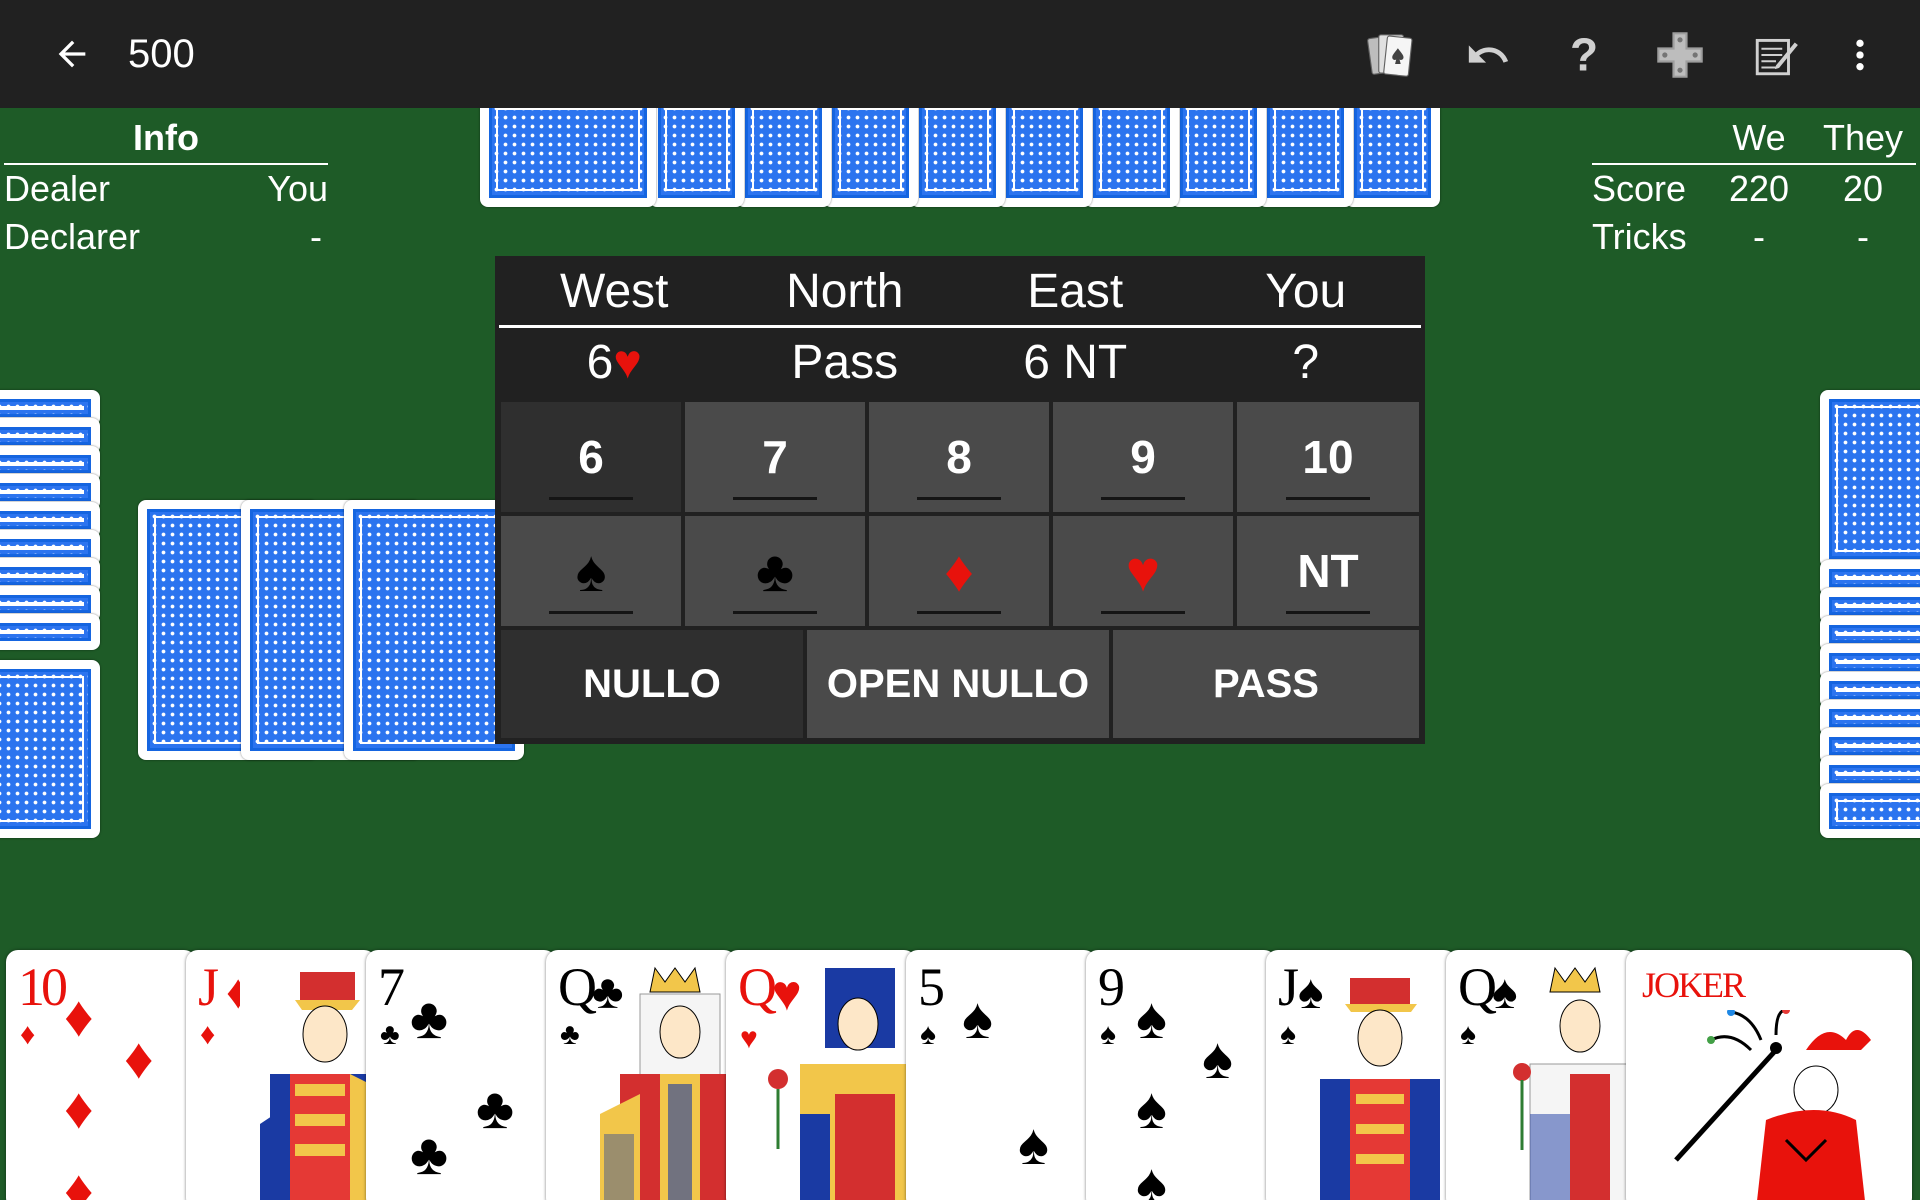 Image resolution: width=1920 pixels, height=1200 pixels. I want to click on north-bid: Pass, so click(845, 362).